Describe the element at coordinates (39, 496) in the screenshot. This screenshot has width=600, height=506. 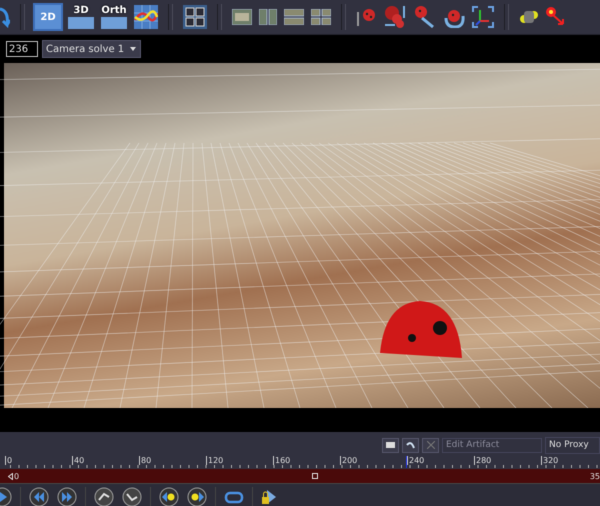
I see `rewind-icon` at that location.